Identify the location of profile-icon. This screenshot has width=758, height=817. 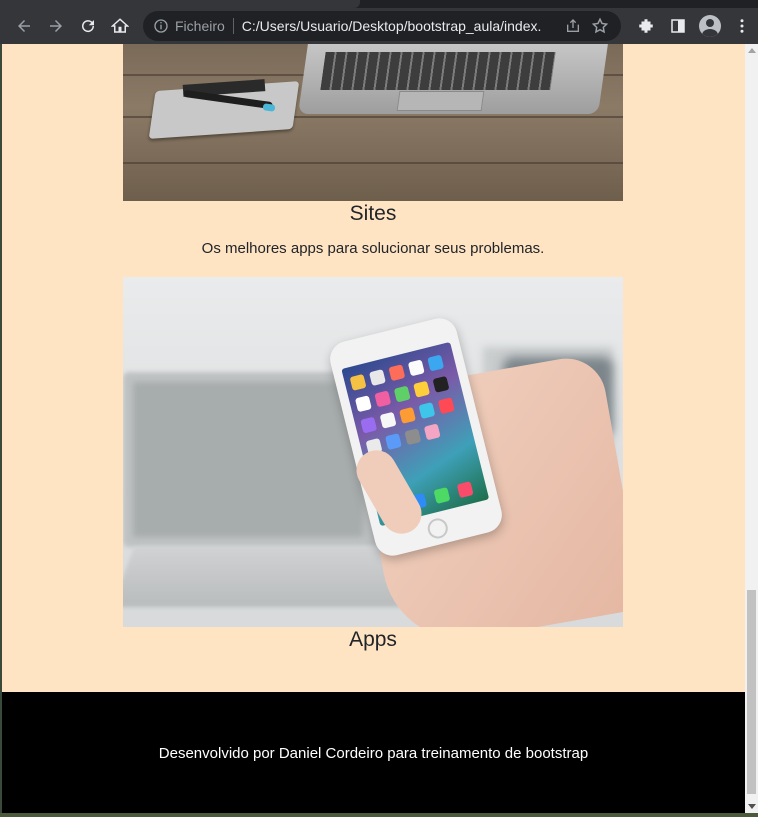
(710, 26).